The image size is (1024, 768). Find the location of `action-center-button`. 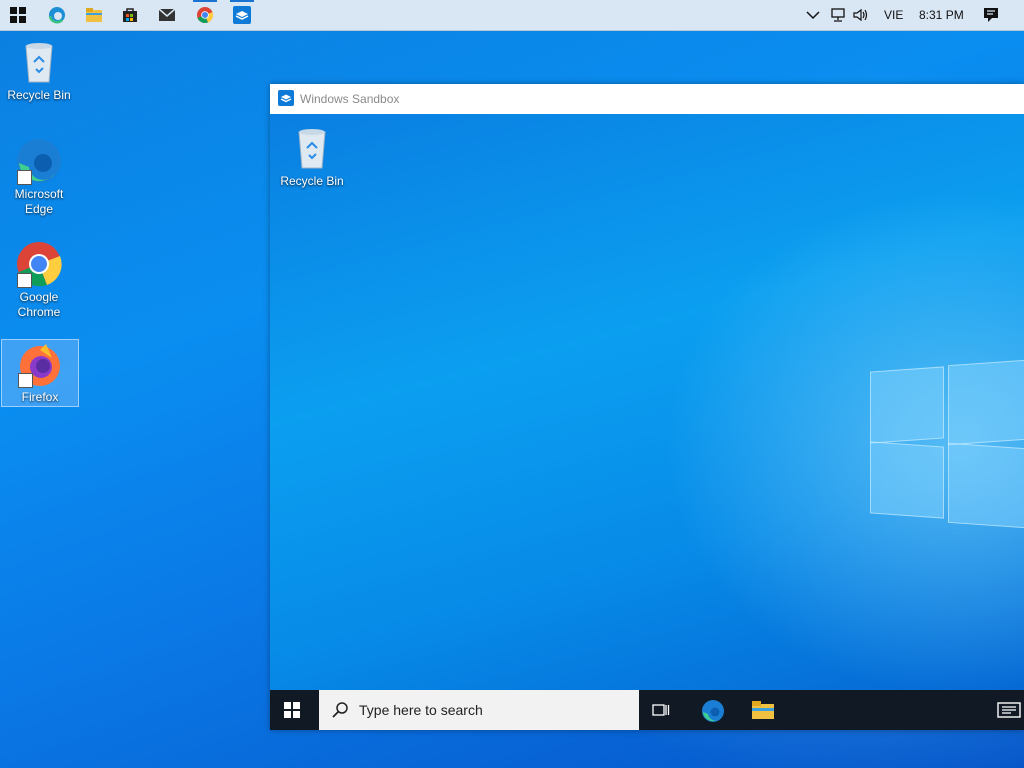

action-center-button is located at coordinates (991, 15).